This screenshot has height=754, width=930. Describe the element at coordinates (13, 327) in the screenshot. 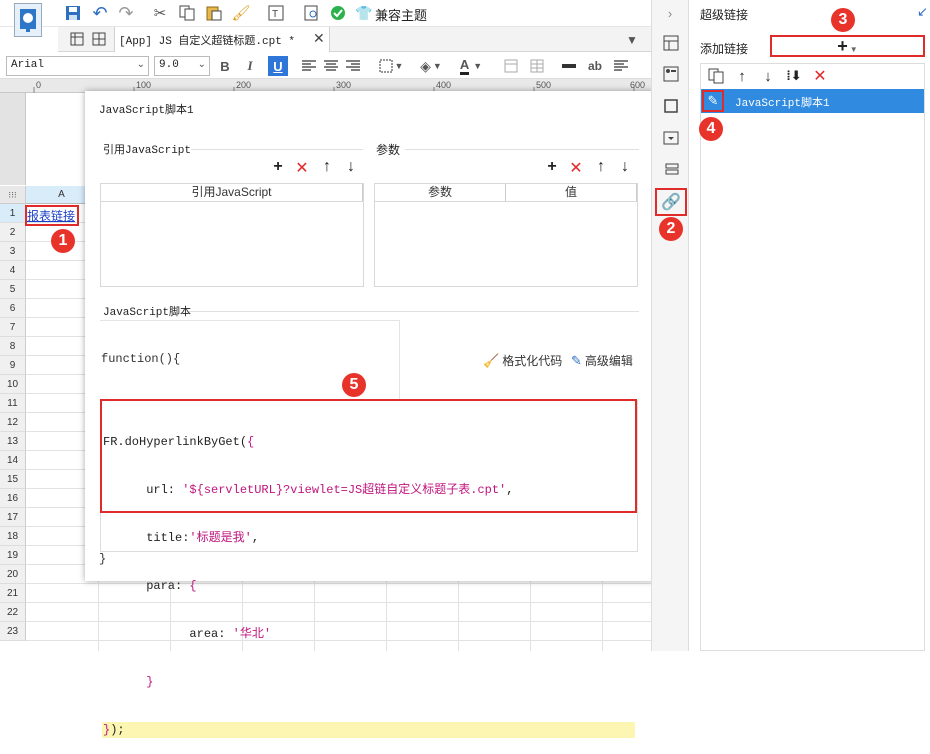

I see `row-header: 7` at that location.